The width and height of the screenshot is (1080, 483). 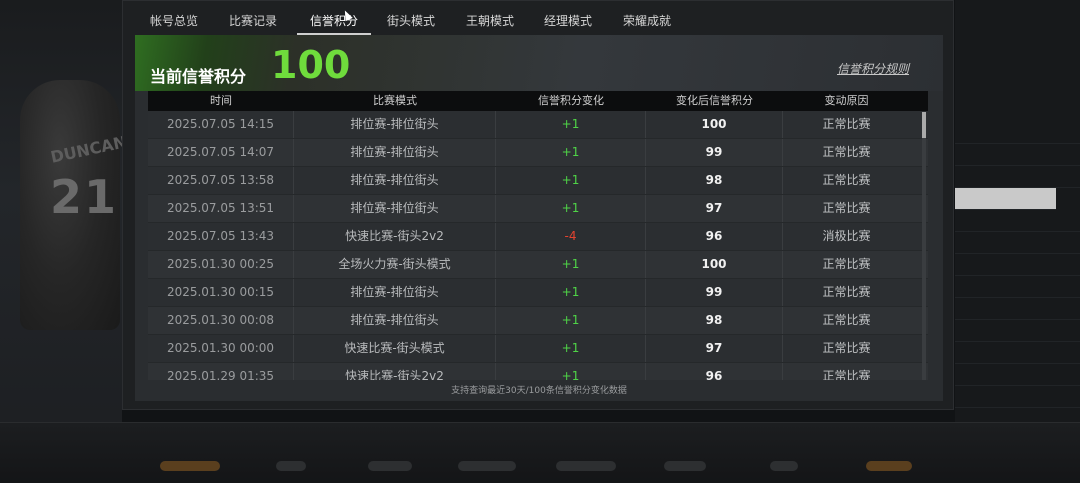 What do you see at coordinates (221, 264) in the screenshot?
I see `cell-time: 2025.01.30 00:25` at bounding box center [221, 264].